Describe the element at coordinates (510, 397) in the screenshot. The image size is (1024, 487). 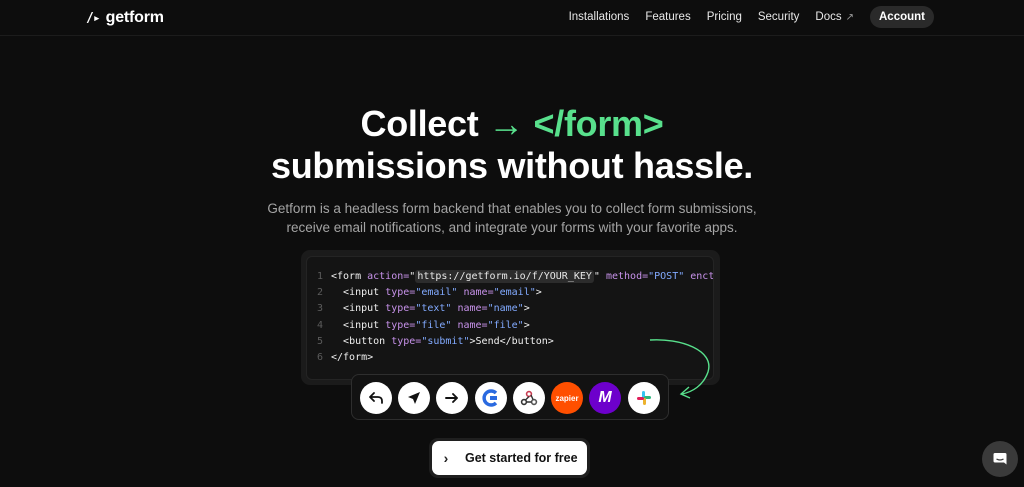
I see `integrations-bar: zapier M` at that location.